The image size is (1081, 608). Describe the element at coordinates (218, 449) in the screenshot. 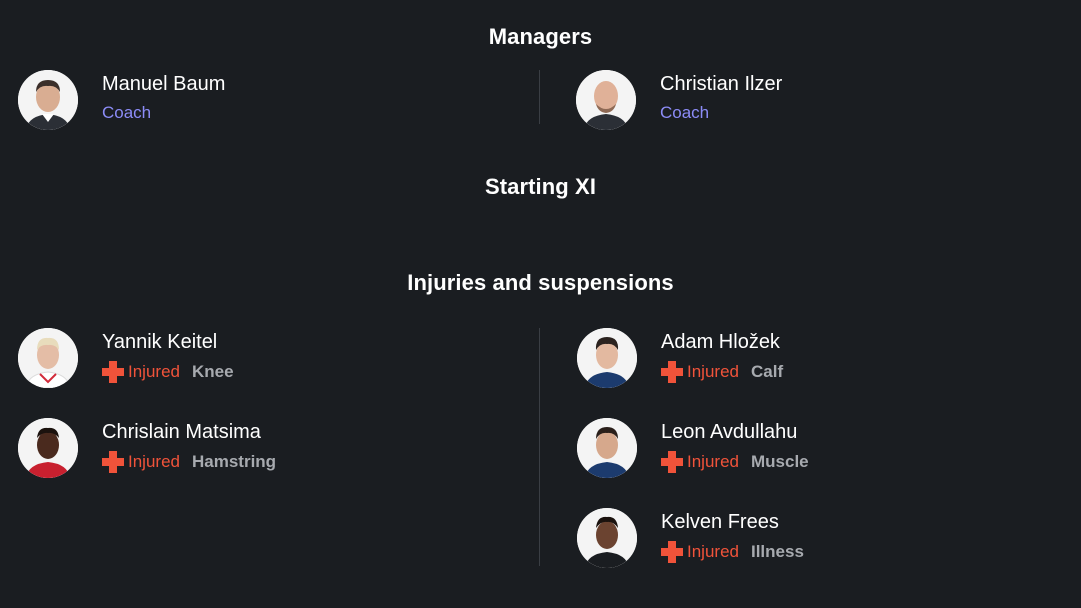

I see `injured-player-card: Chrislain Matsima Injured Hamstring` at that location.